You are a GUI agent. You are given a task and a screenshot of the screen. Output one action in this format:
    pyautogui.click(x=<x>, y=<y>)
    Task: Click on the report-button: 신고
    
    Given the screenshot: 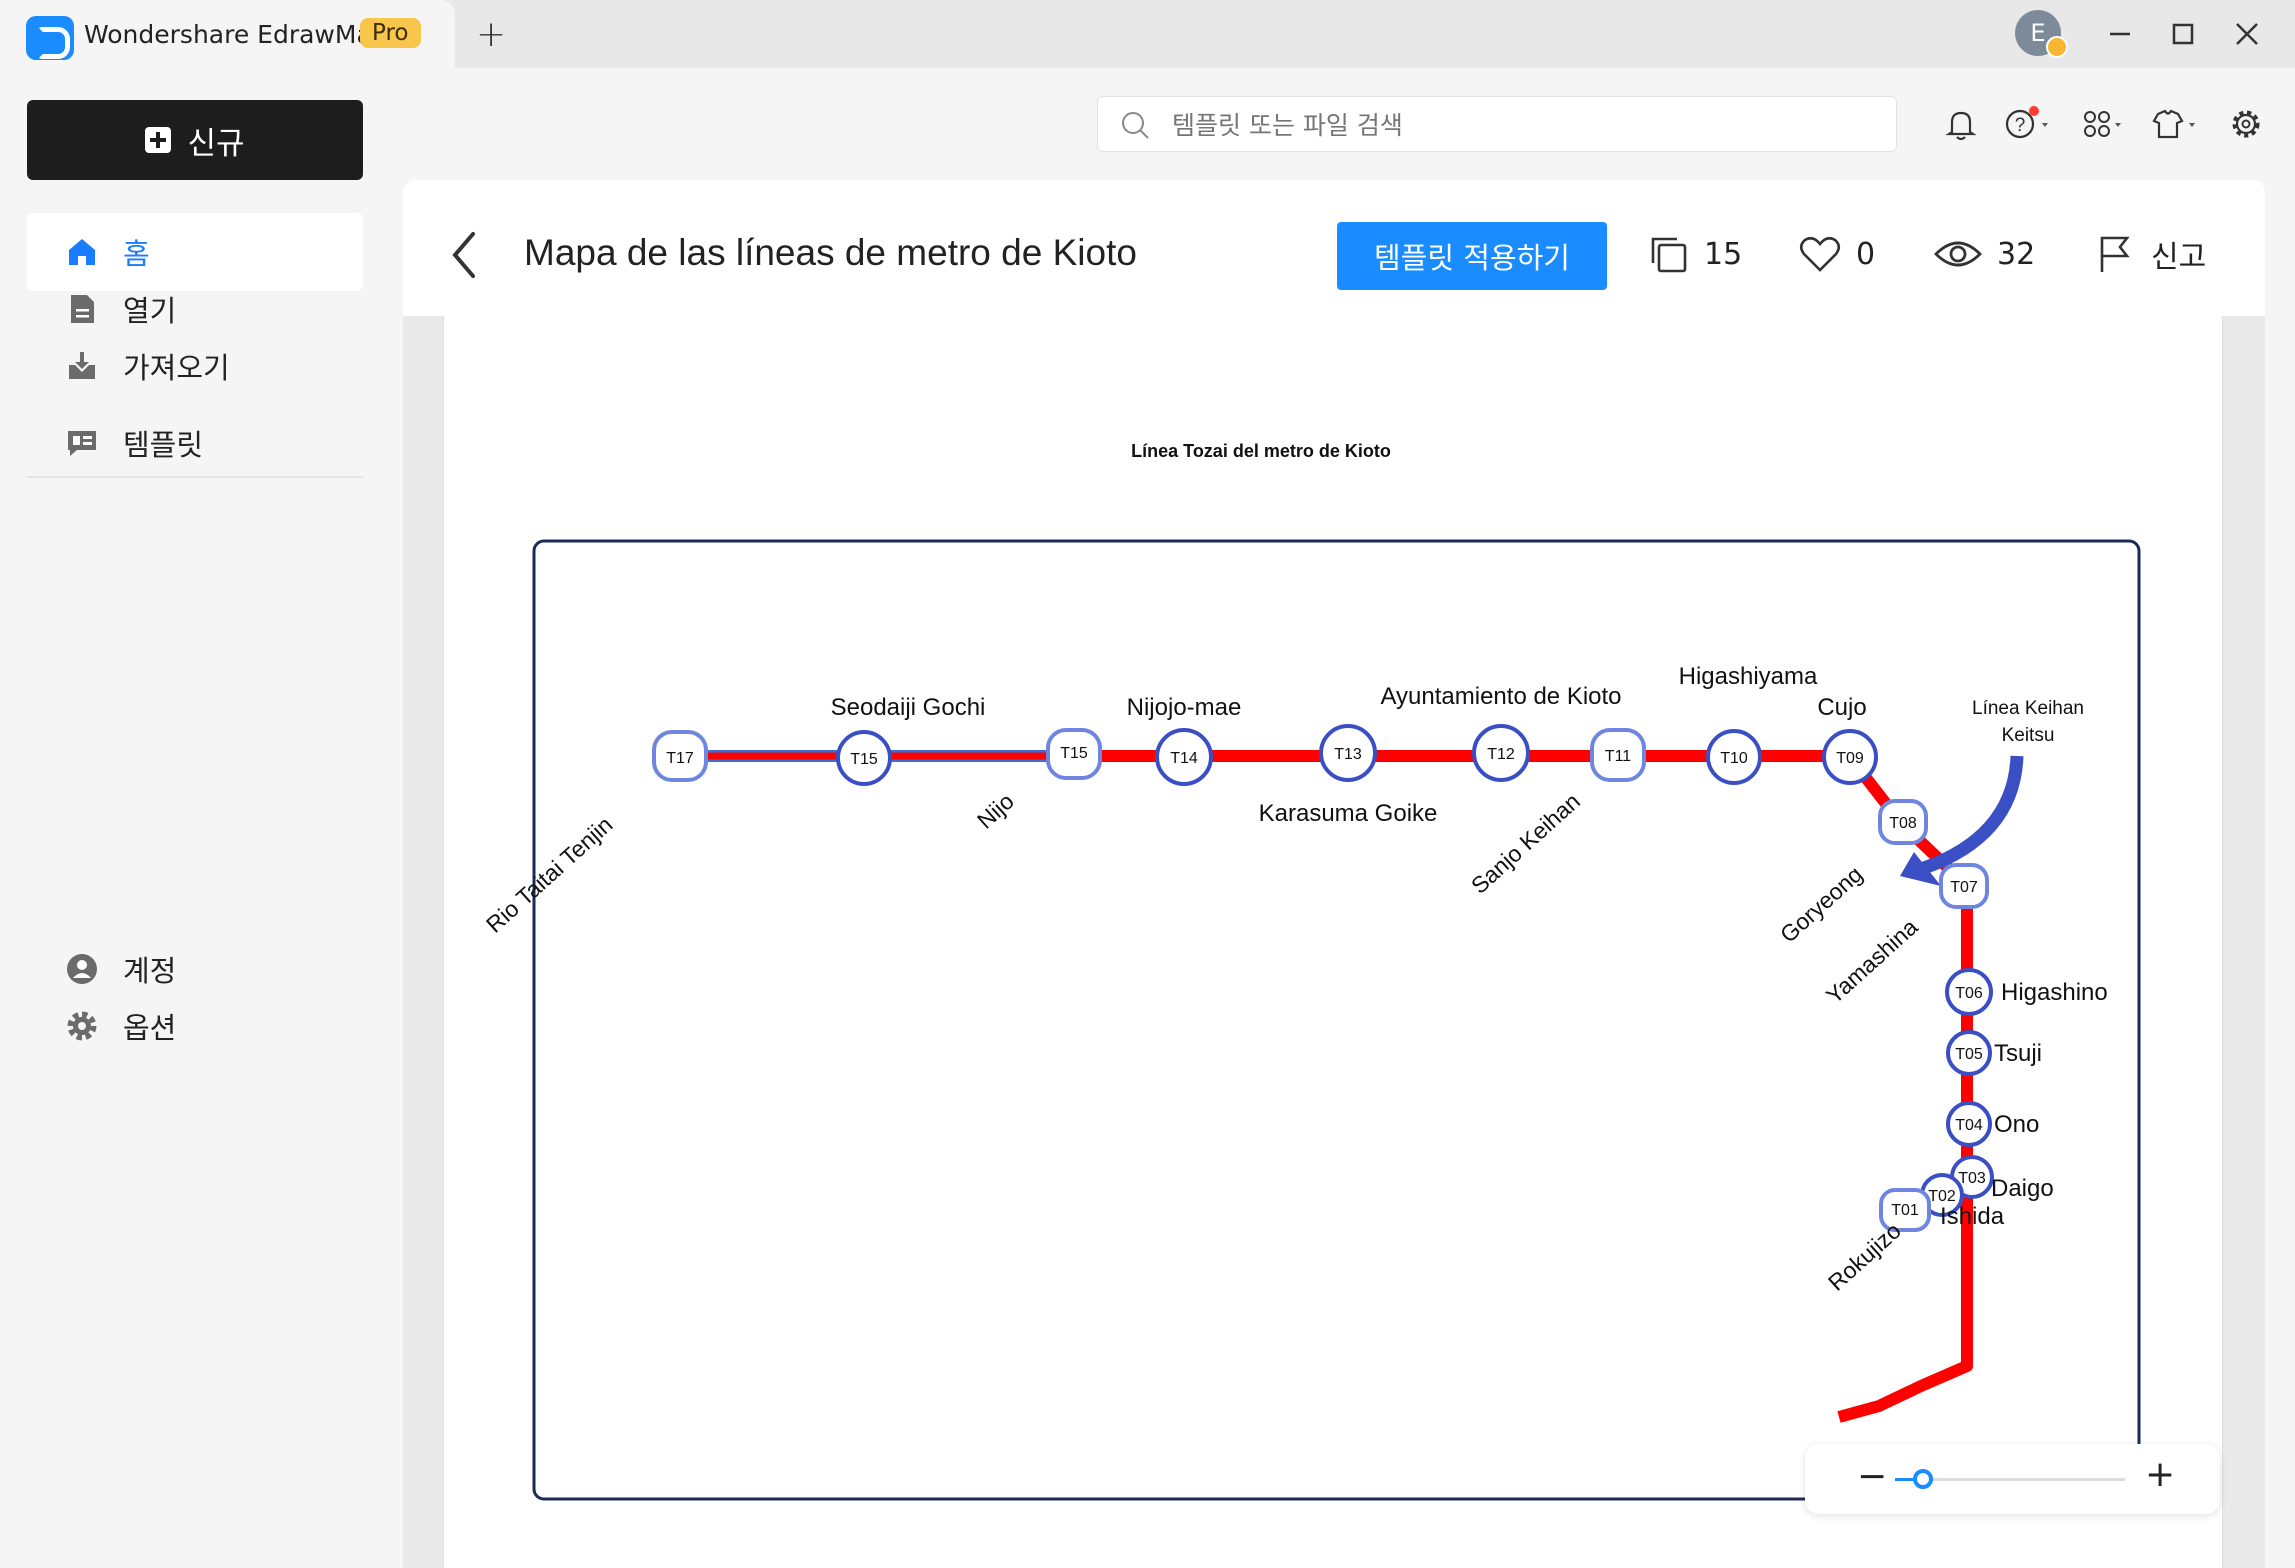 What is the action you would take?
    pyautogui.click(x=2149, y=254)
    